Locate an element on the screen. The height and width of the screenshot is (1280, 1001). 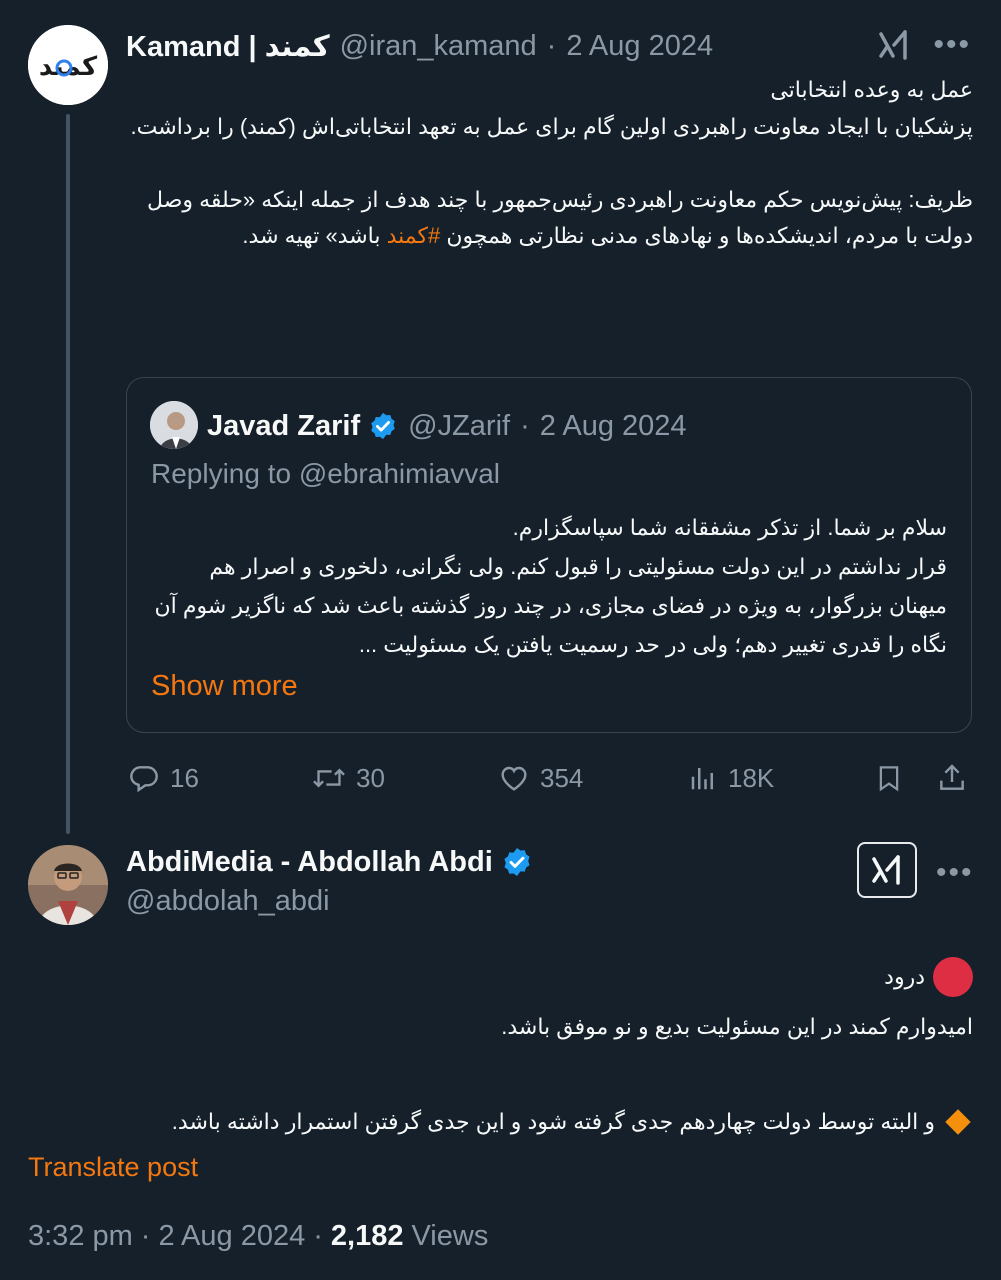
tweet1-handle: @iran_kamand is located at coordinates (438, 46).